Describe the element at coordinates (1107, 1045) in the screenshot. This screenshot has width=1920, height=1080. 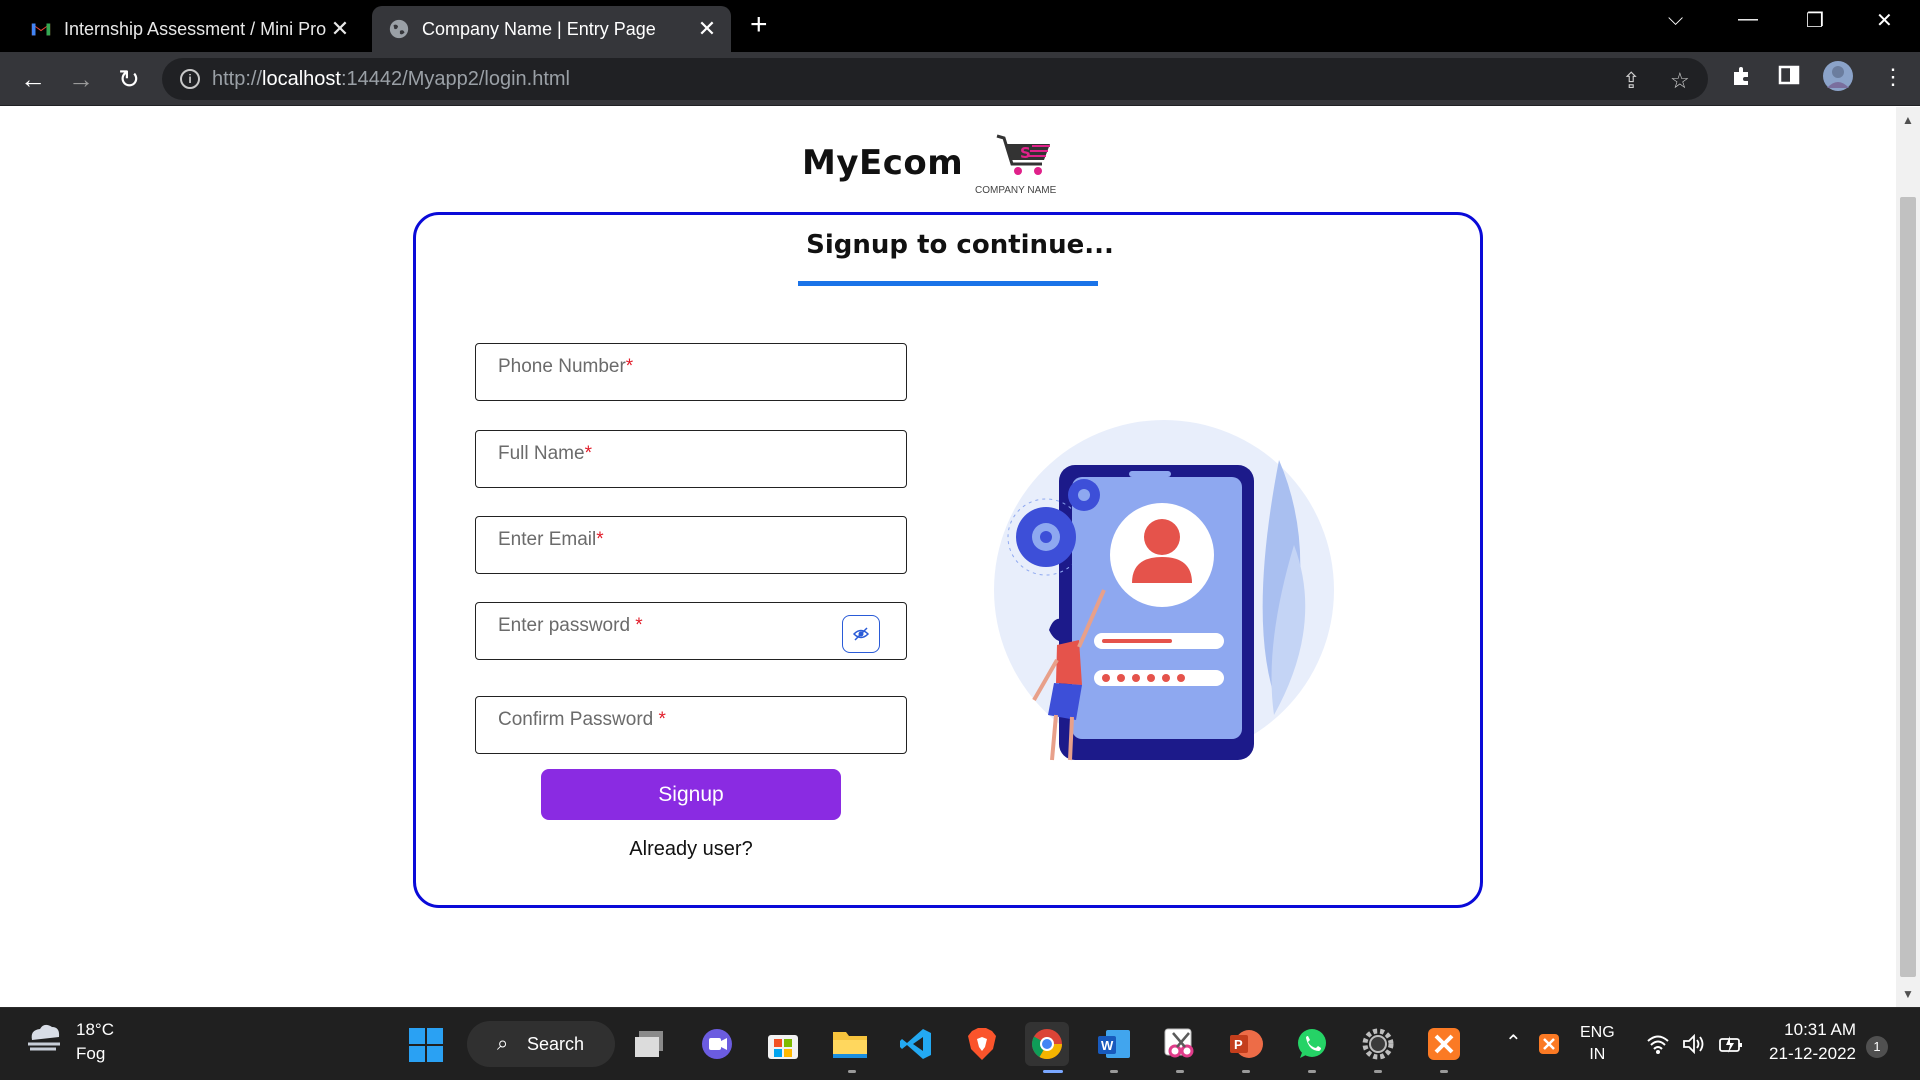
I see `svg-text: W` at that location.